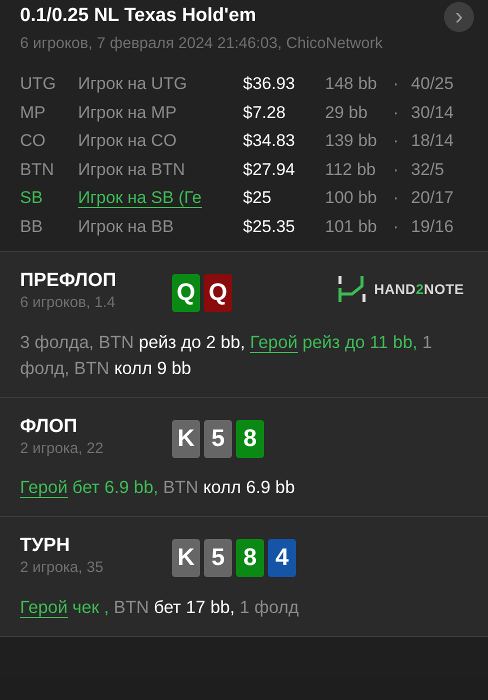  Describe the element at coordinates (45, 546) in the screenshot. I see `street-title: ТУРН` at that location.